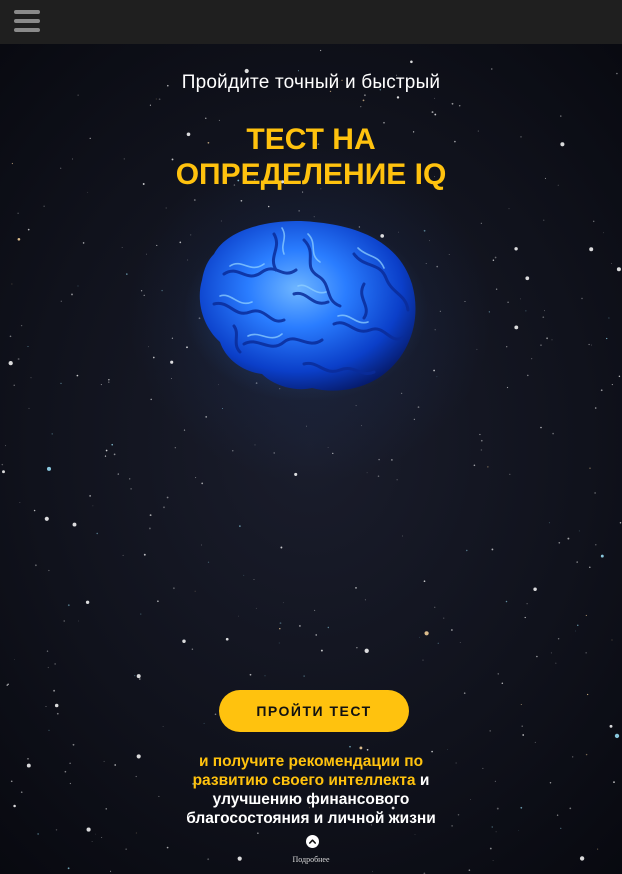 Image resolution: width=622 pixels, height=874 pixels. Describe the element at coordinates (311, 859) in the screenshot. I see `more-link: Подробнее` at that location.